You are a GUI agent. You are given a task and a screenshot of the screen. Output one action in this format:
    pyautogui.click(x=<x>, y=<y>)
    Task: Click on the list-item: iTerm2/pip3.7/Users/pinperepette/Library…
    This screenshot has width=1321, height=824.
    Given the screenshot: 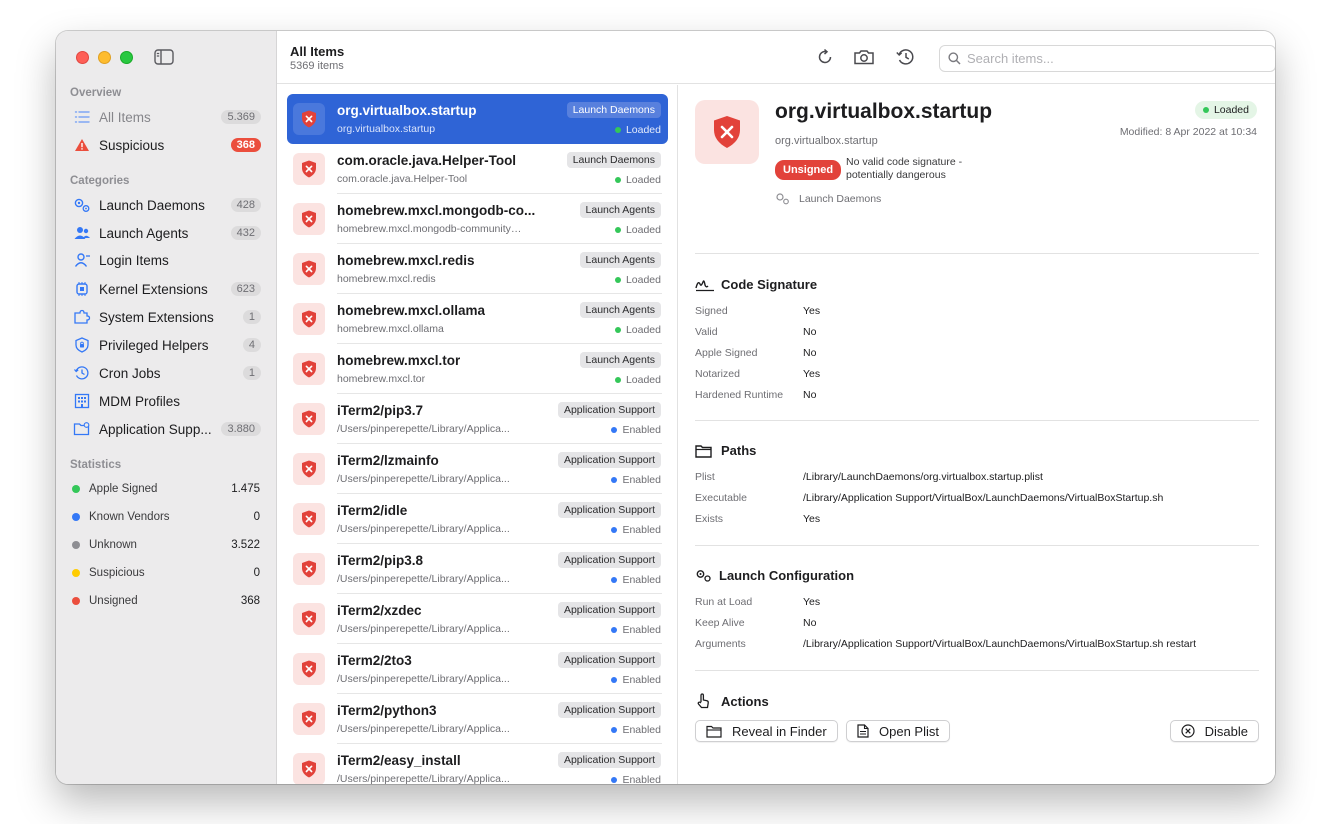 What is the action you would take?
    pyautogui.click(x=477, y=419)
    